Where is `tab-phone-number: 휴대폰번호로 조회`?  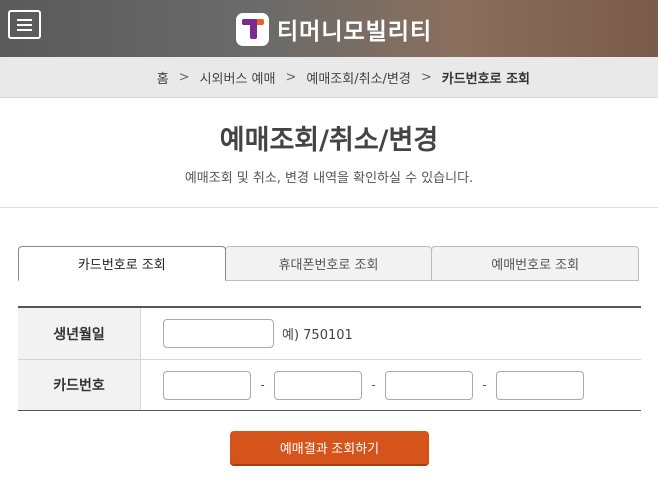 tab-phone-number: 휴대폰번호로 조회 is located at coordinates (328, 263).